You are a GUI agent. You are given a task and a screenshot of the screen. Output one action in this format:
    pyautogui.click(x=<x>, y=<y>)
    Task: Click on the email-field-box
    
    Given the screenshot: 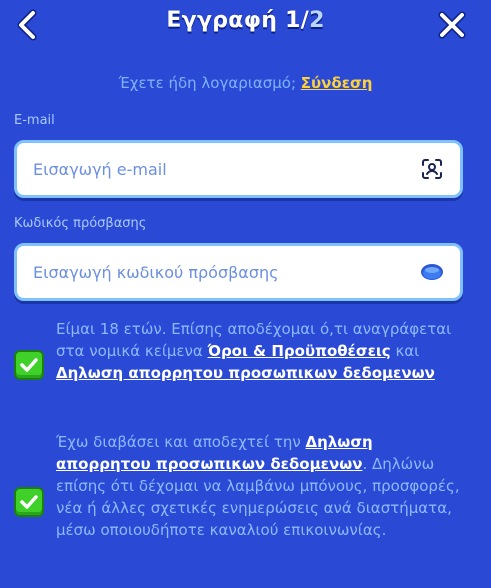 What is the action you would take?
    pyautogui.click(x=238, y=169)
    